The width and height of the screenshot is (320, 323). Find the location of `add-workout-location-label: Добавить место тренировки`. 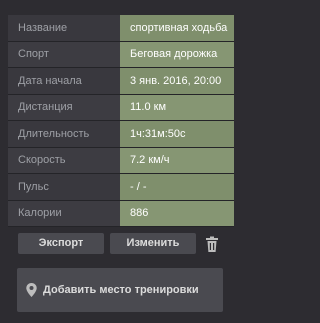

add-workout-location-label: Добавить место тренировки is located at coordinates (121, 290).